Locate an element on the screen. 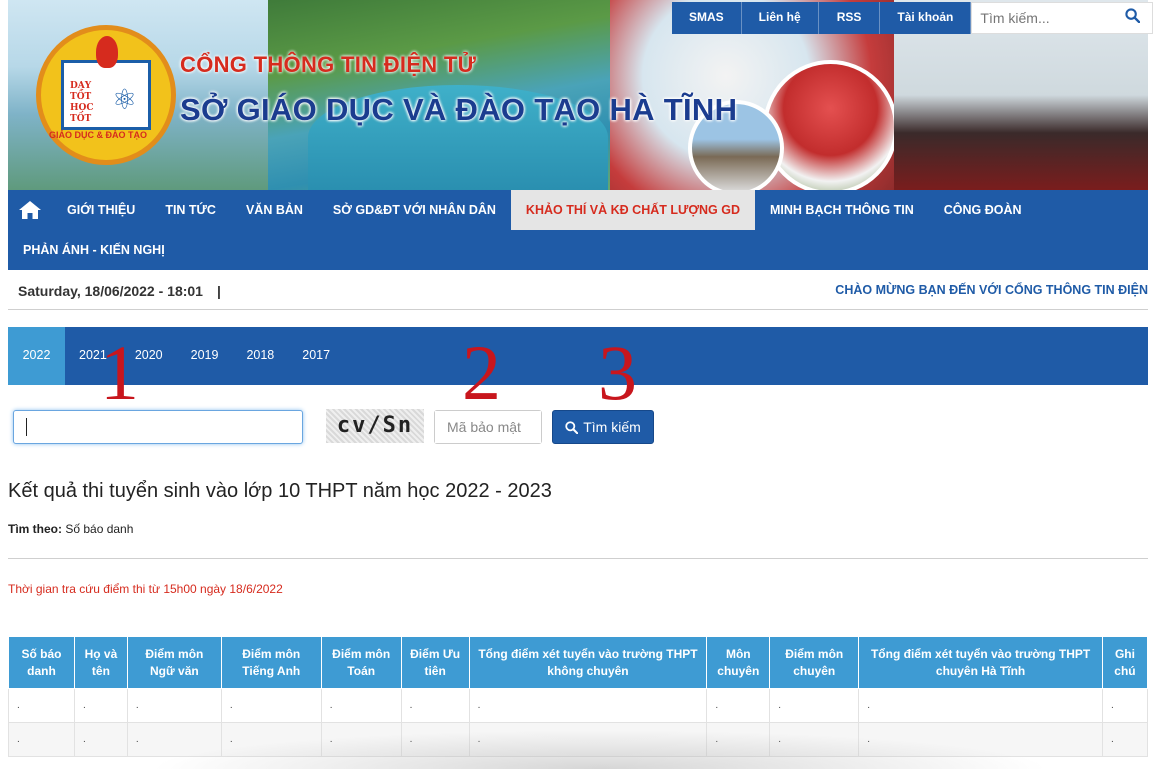 The height and width of the screenshot is (769, 1160). logo-motto: DẠY TỐT HỌC TỐT is located at coordinates (82, 102).